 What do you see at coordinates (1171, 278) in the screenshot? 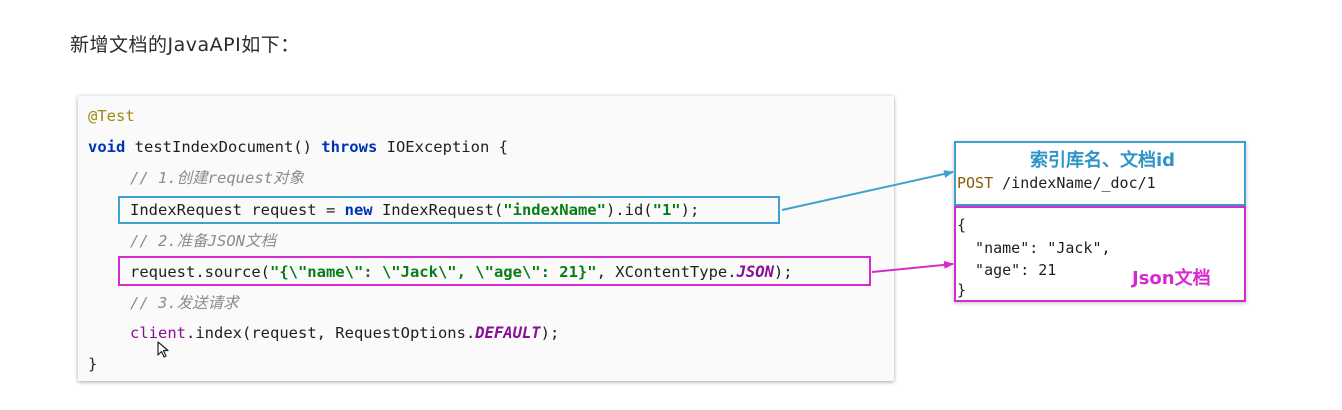
I see `json-document-label: Json文档` at bounding box center [1171, 278].